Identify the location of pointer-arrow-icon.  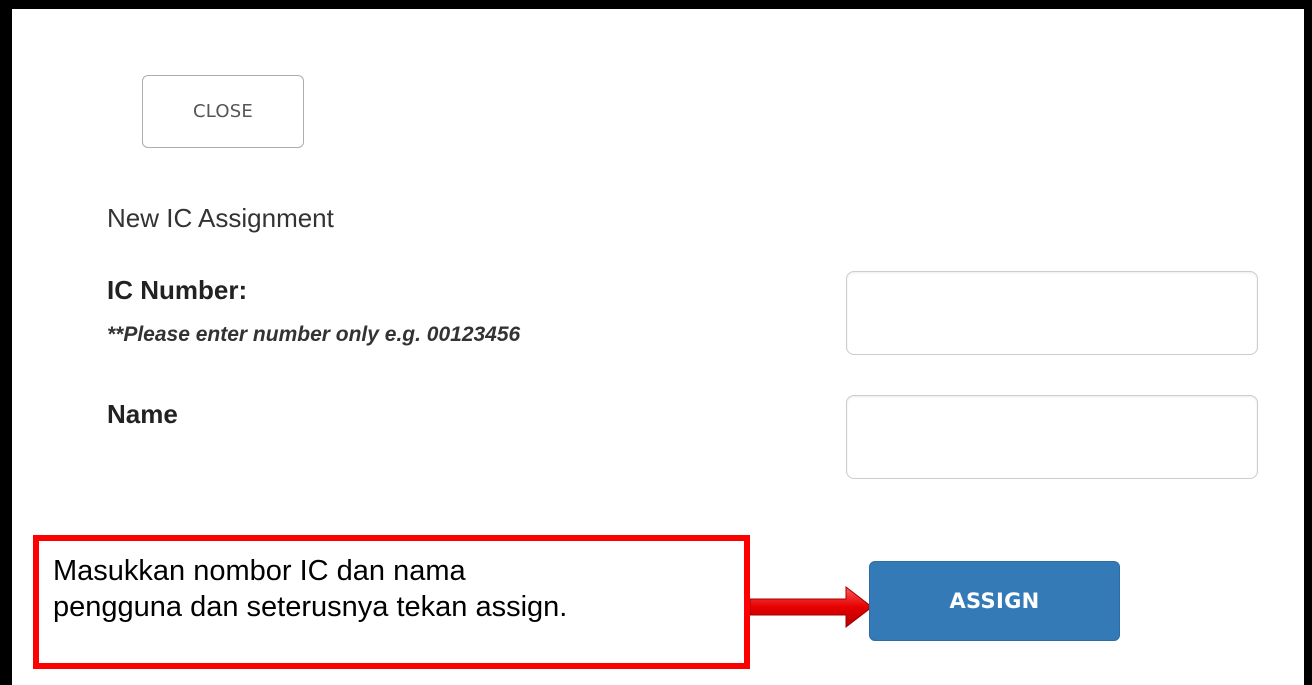
(811, 607).